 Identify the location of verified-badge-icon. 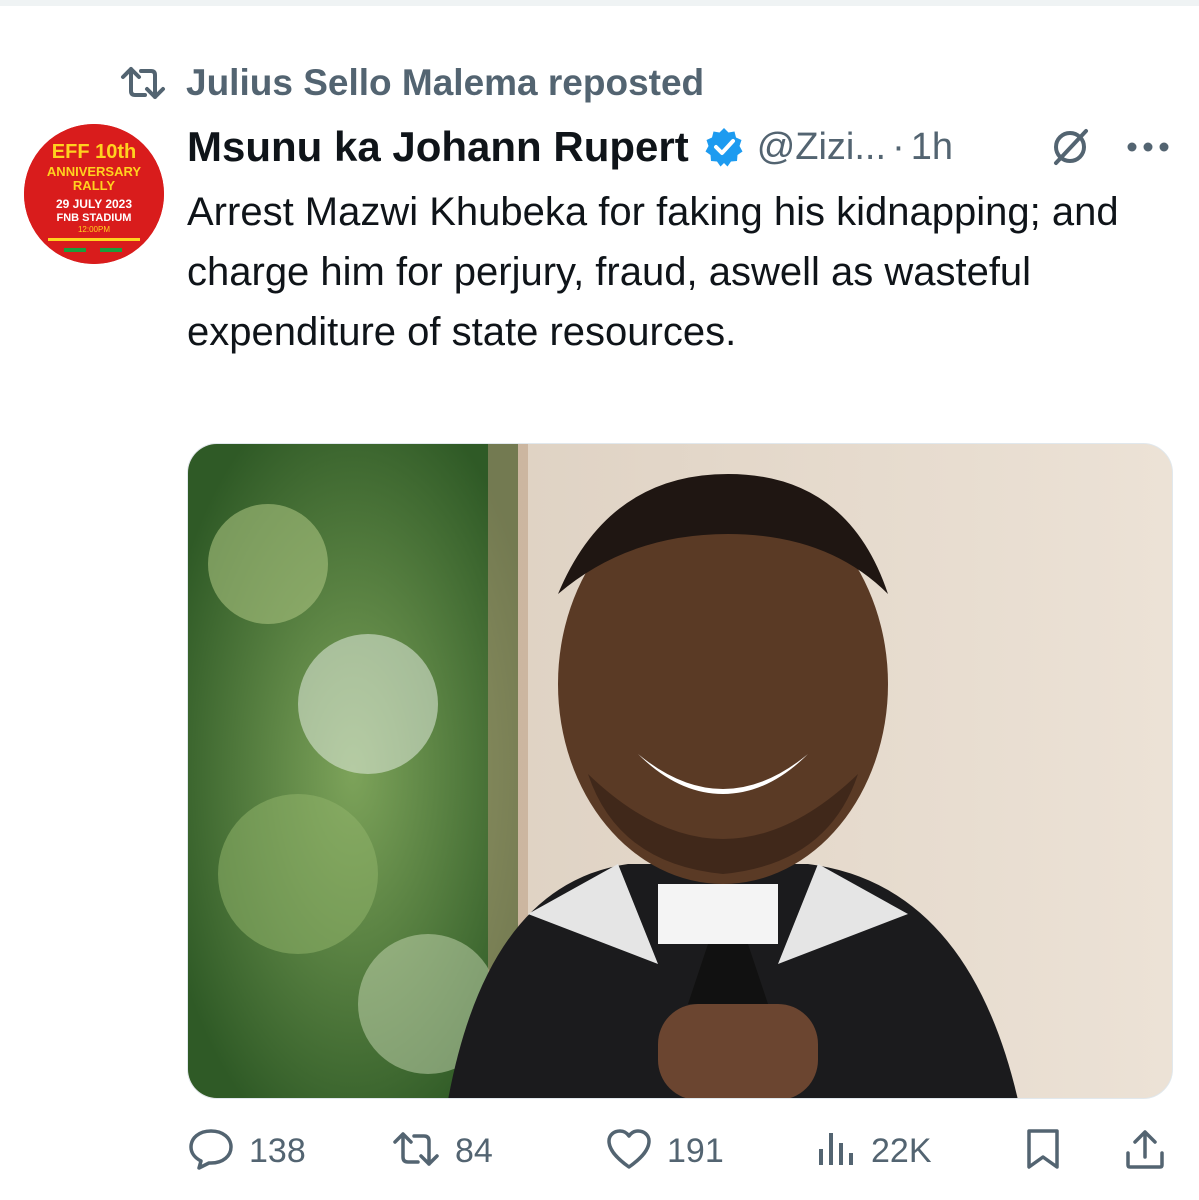
(724, 147).